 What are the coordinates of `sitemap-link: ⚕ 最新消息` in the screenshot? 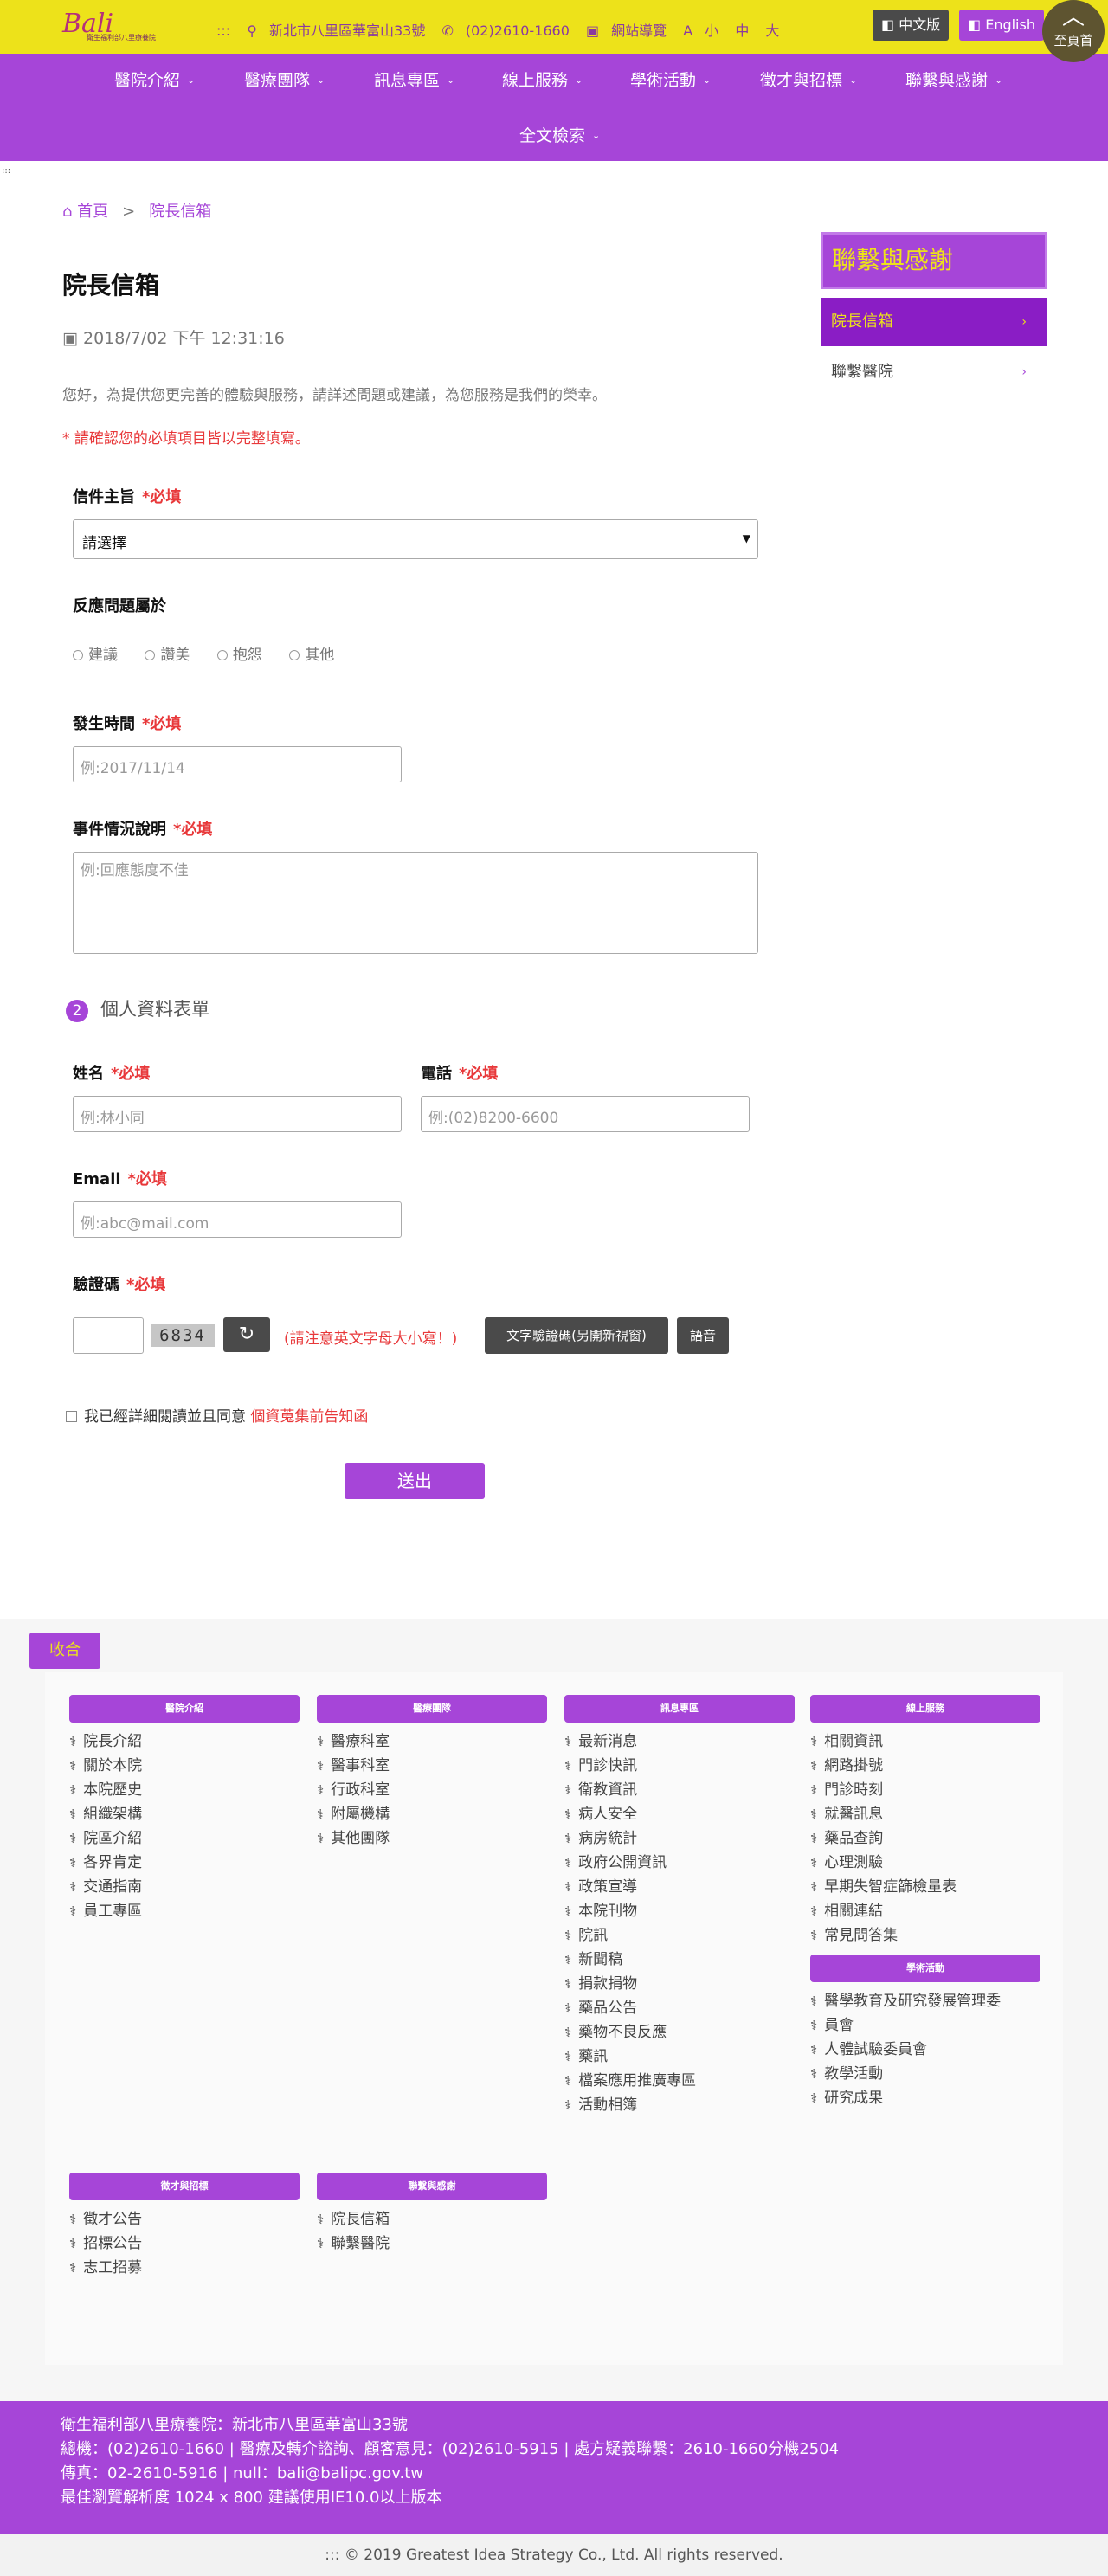 It's located at (630, 1741).